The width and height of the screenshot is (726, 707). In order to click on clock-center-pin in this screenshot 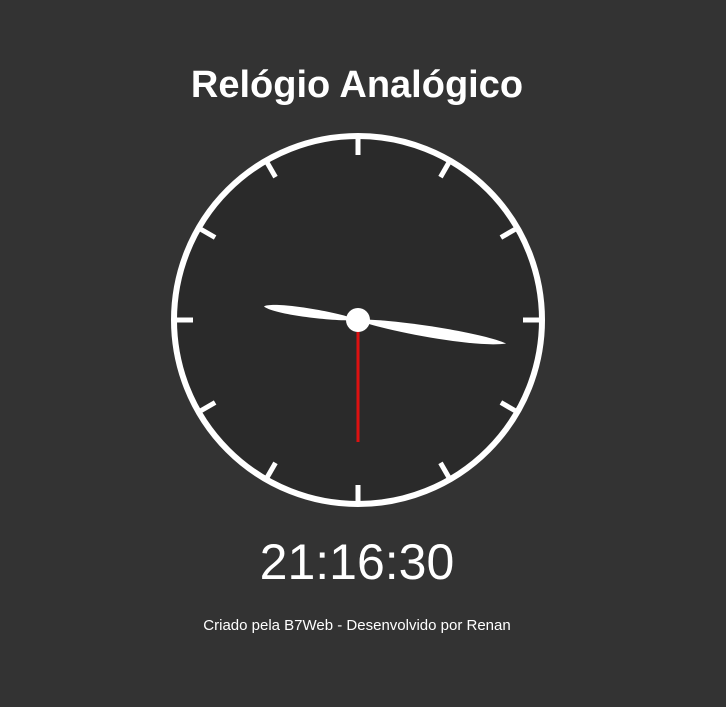, I will do `click(358, 320)`.